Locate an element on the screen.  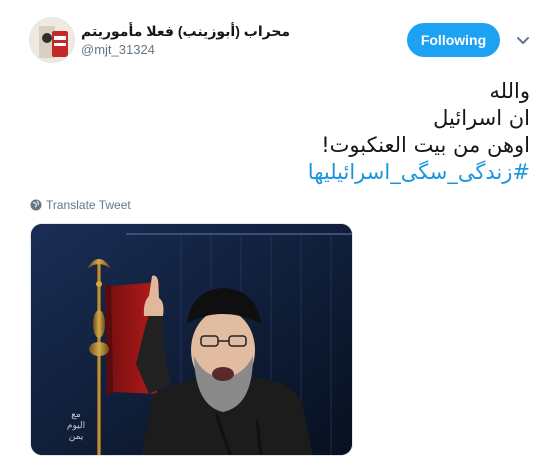
translate-tweet-link: Translate Tweet is located at coordinates (80, 205).